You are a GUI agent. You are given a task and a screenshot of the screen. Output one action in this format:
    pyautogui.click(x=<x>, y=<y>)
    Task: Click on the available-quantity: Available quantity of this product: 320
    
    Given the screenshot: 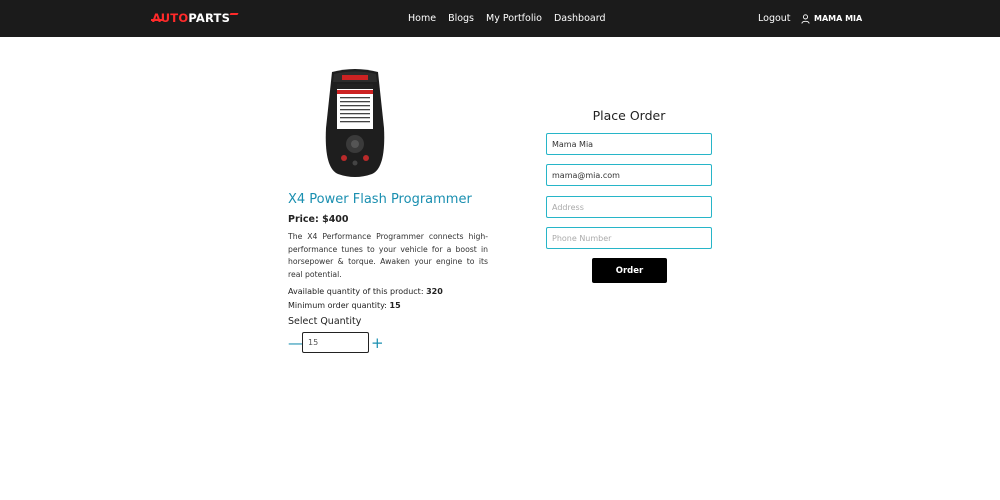 What is the action you would take?
    pyautogui.click(x=365, y=291)
    